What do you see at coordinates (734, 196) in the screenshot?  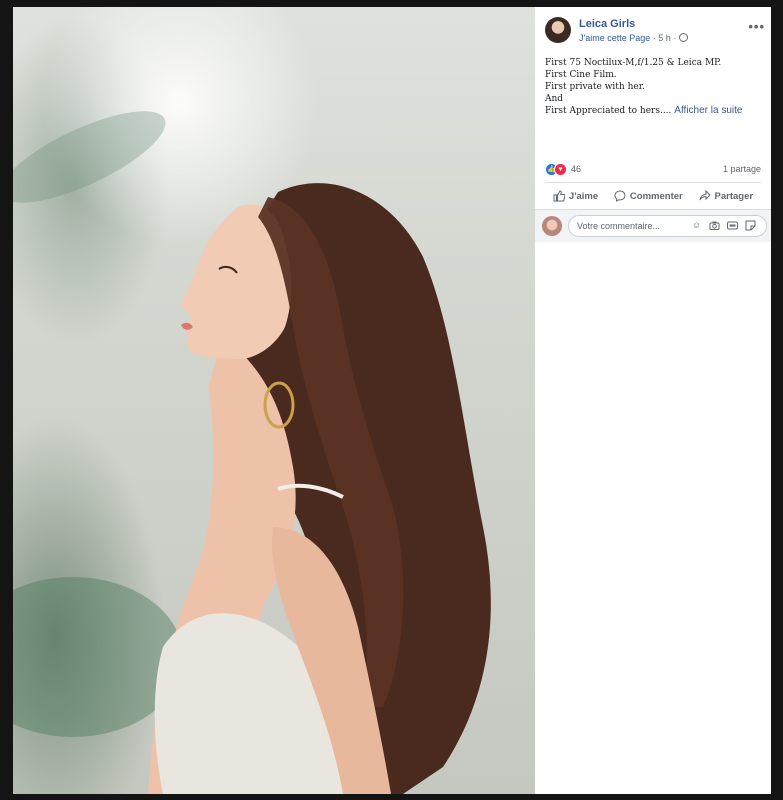 I see `share-label: Partager` at bounding box center [734, 196].